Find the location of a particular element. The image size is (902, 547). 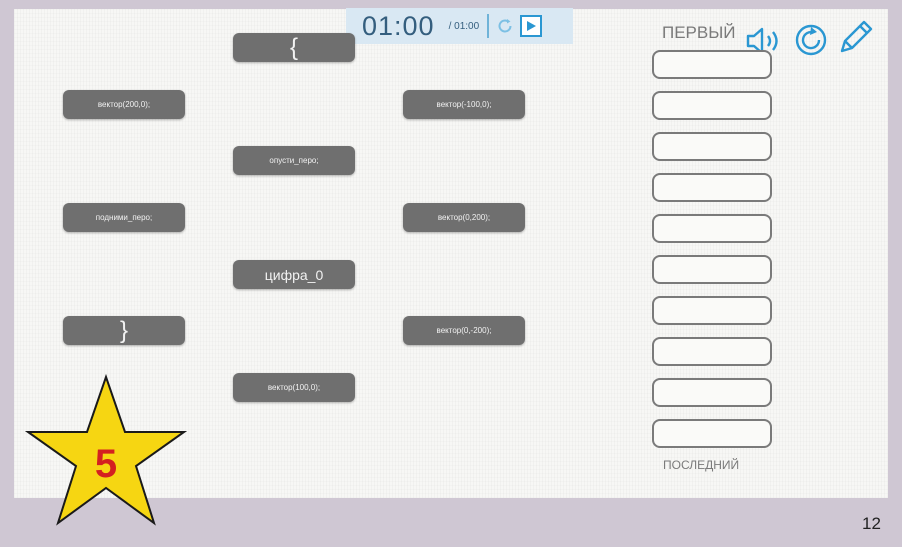

timer-bar: 01:00 / 01:00 is located at coordinates (459, 26).